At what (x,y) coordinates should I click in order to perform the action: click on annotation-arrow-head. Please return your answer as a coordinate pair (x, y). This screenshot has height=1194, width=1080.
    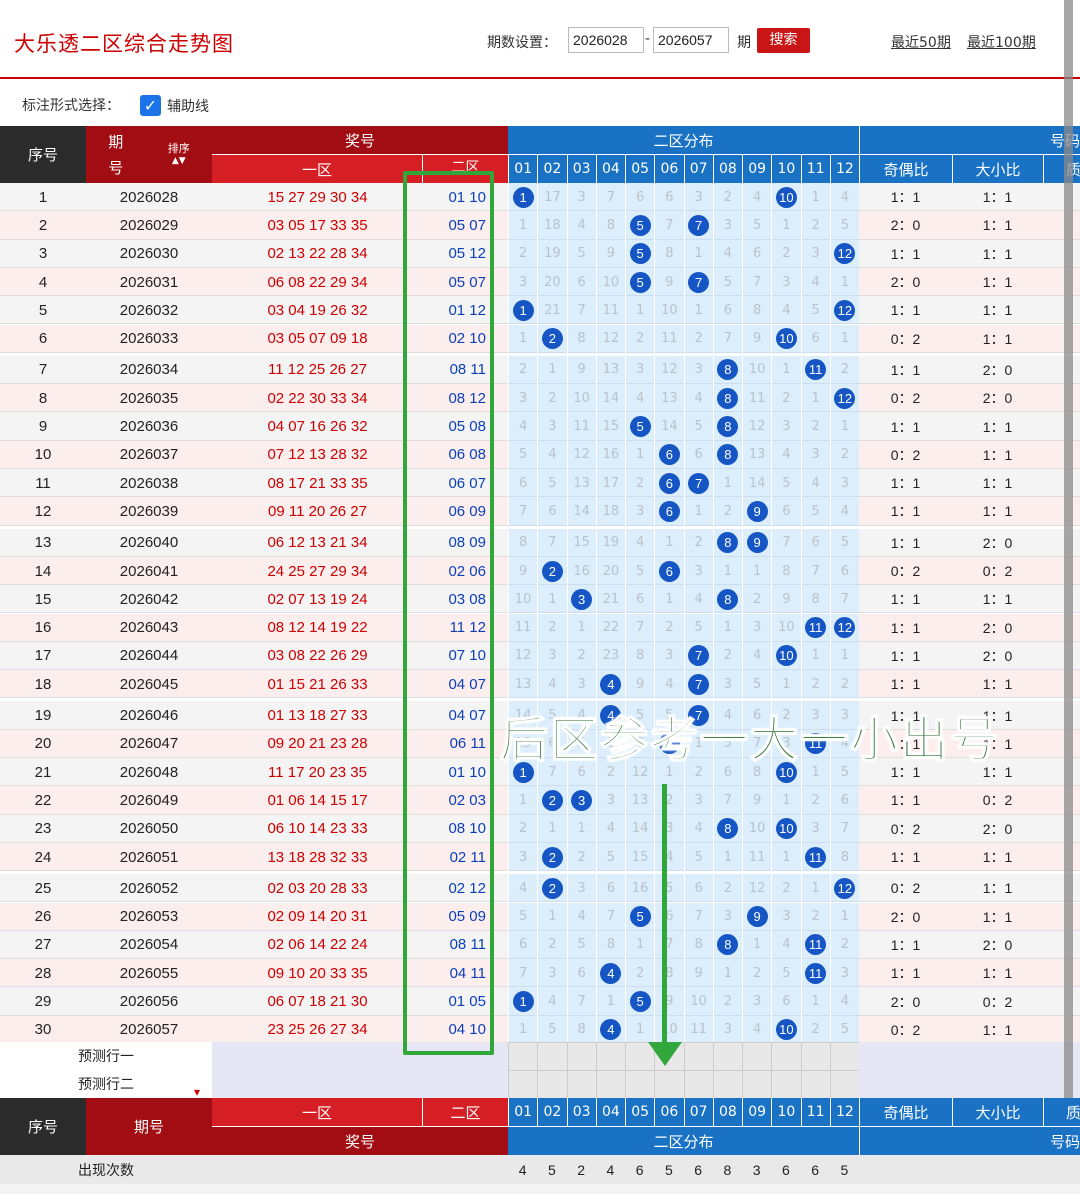
    Looking at the image, I should click on (665, 1054).